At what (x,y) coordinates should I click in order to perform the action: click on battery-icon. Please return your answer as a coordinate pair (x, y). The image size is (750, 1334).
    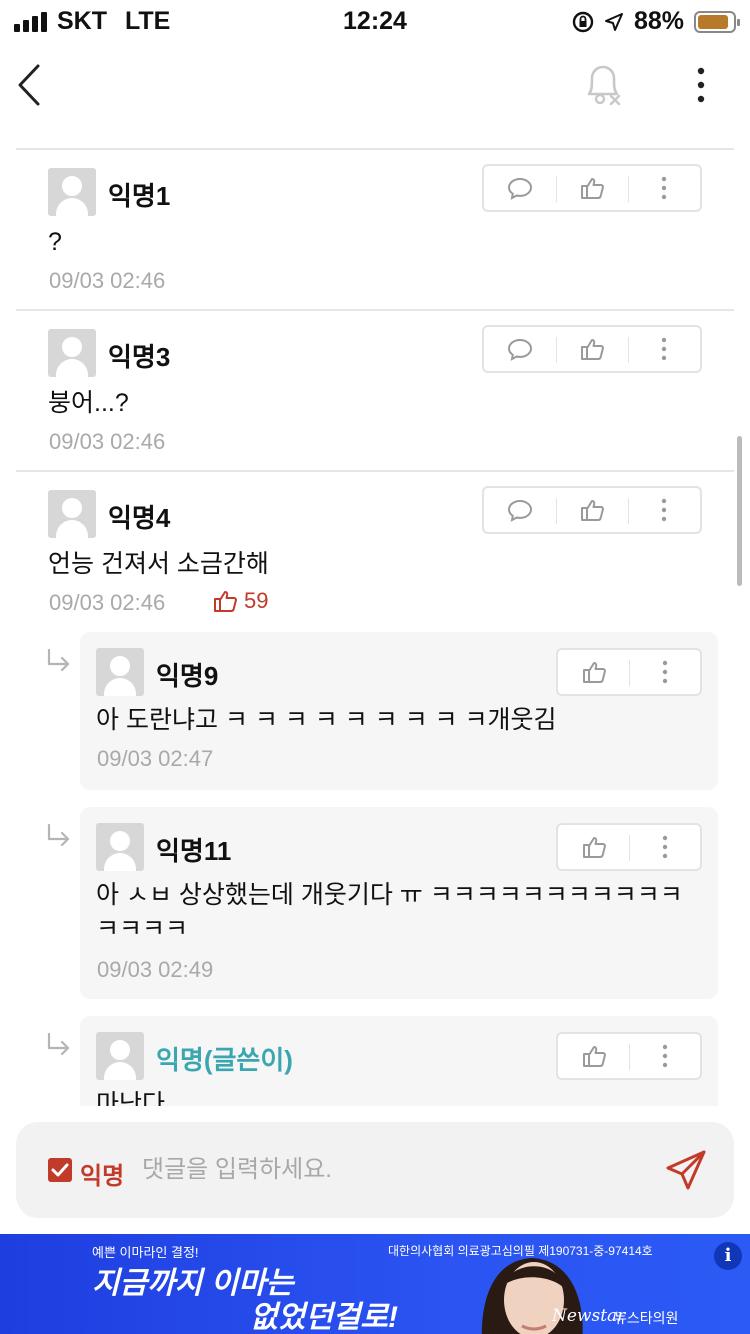
    Looking at the image, I should click on (717, 21).